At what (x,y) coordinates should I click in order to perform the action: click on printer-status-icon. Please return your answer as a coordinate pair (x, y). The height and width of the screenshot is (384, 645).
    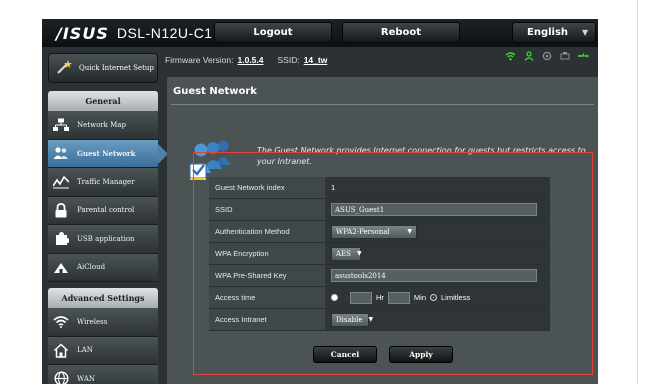
    Looking at the image, I should click on (565, 56).